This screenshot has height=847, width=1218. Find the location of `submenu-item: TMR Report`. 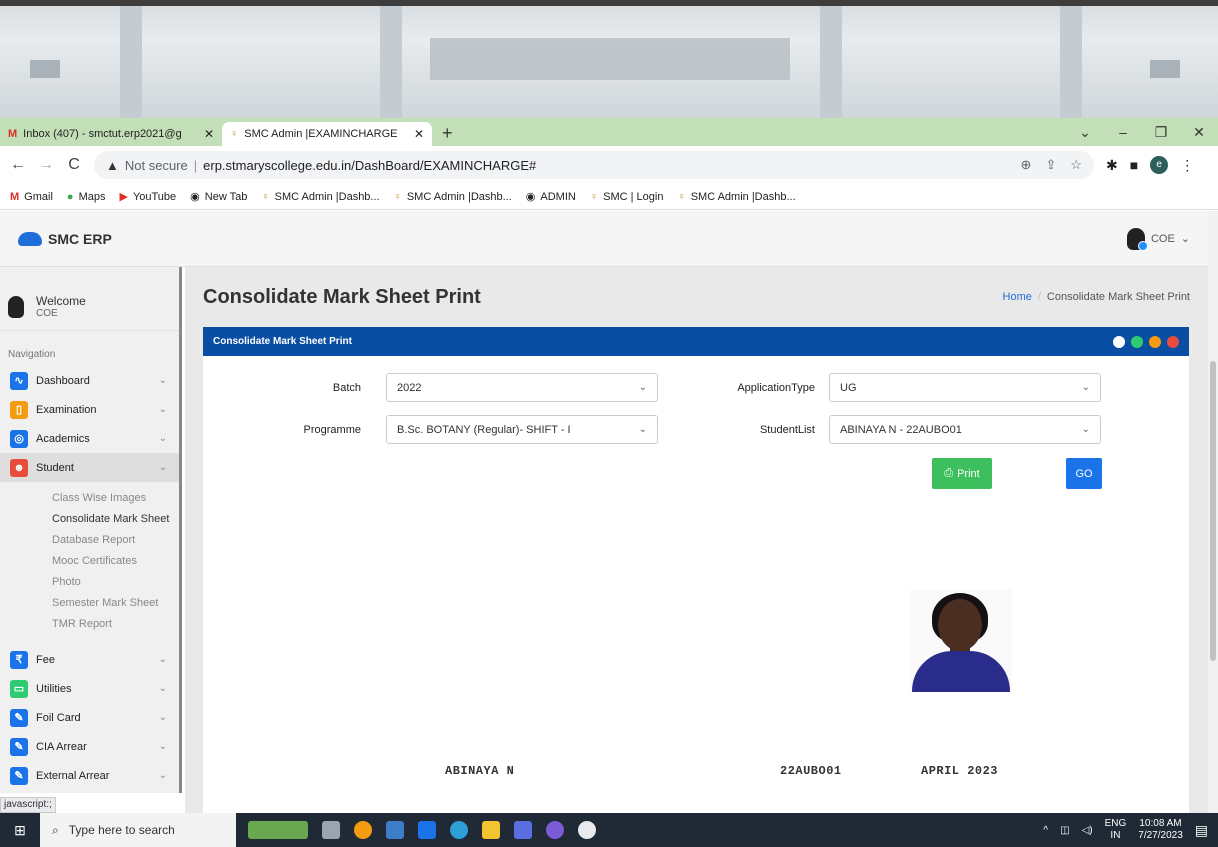

submenu-item: TMR Report is located at coordinates (115, 624).